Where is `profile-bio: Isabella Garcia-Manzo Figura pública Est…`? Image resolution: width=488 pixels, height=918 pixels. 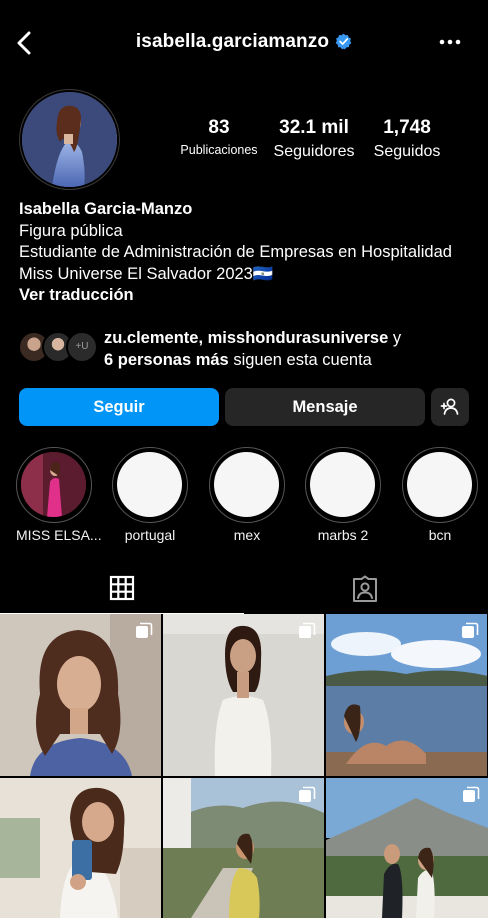
profile-bio: Isabella Garcia-Manzo Figura pública Est… is located at coordinates (235, 253).